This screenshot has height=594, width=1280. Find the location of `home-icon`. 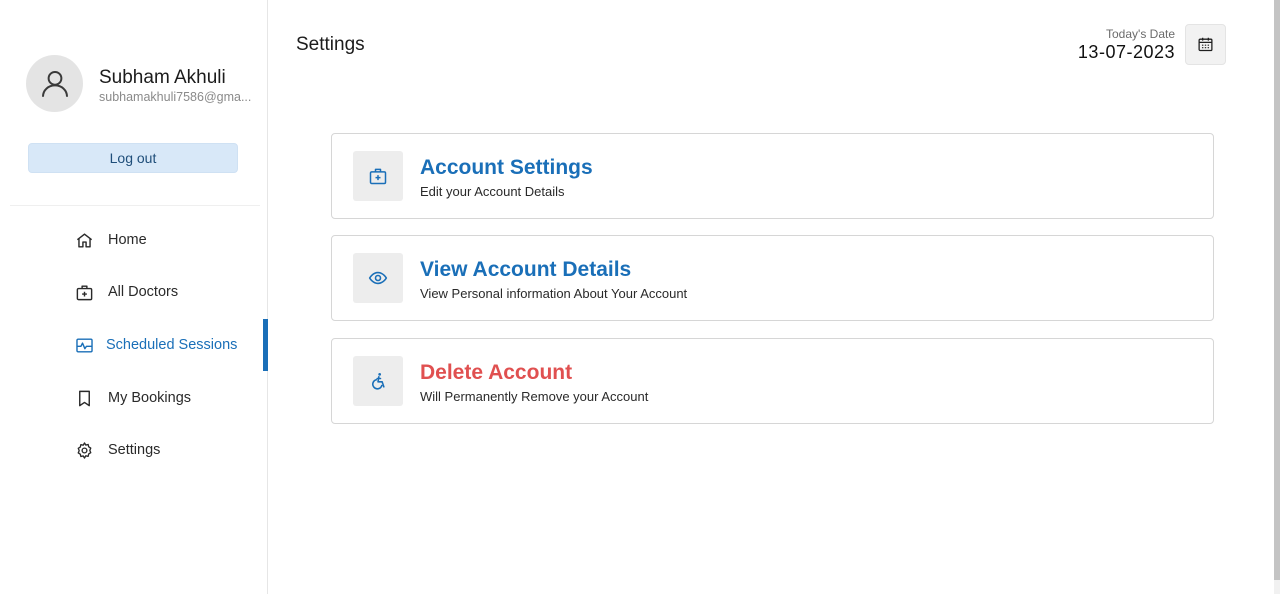

home-icon is located at coordinates (84, 240).